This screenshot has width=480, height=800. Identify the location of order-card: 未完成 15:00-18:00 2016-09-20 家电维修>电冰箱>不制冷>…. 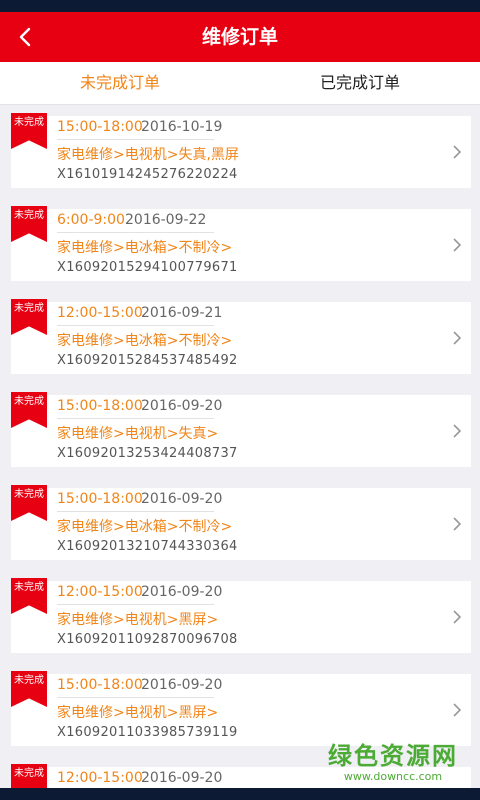
(241, 522).